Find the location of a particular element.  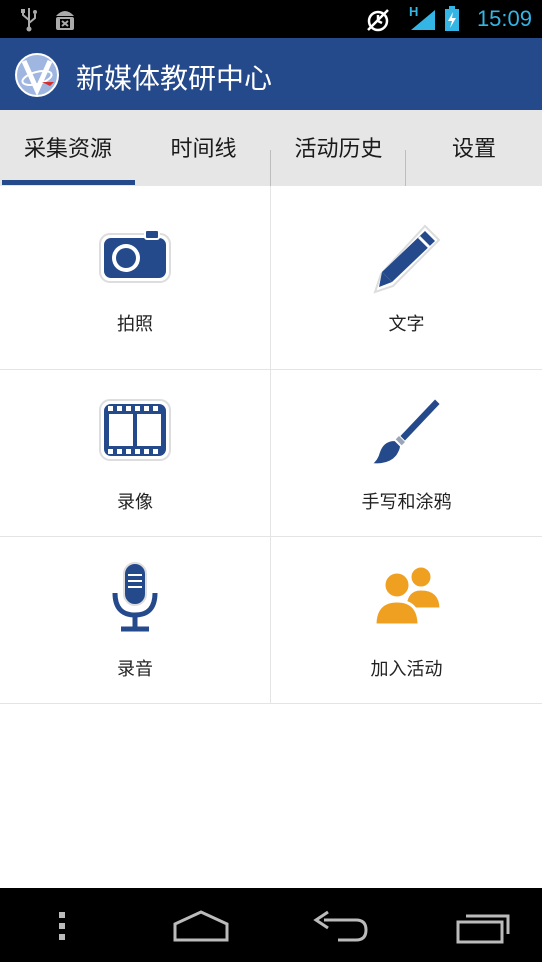

grid-item-label: 加入活动 is located at coordinates (406, 669).